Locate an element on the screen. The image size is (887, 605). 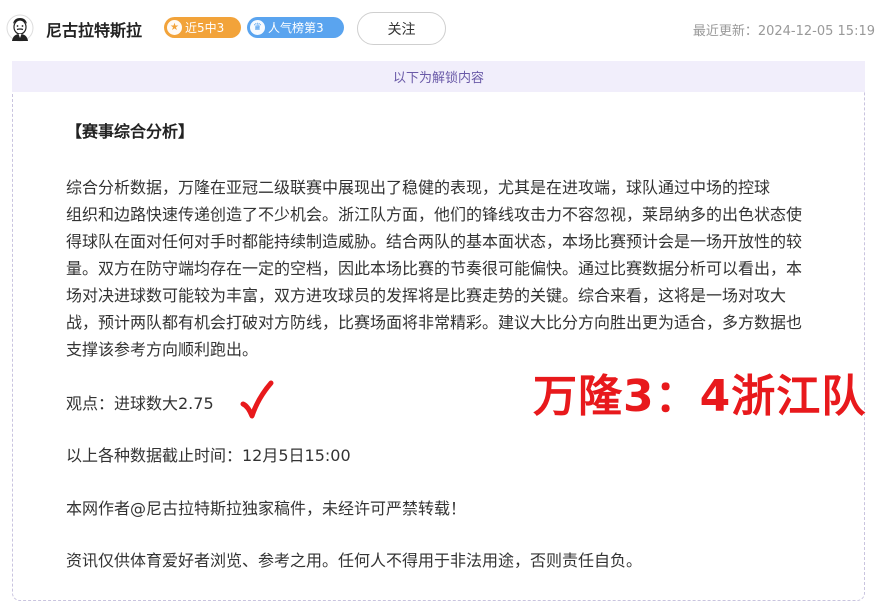
follow-button: 关注 is located at coordinates (401, 28).